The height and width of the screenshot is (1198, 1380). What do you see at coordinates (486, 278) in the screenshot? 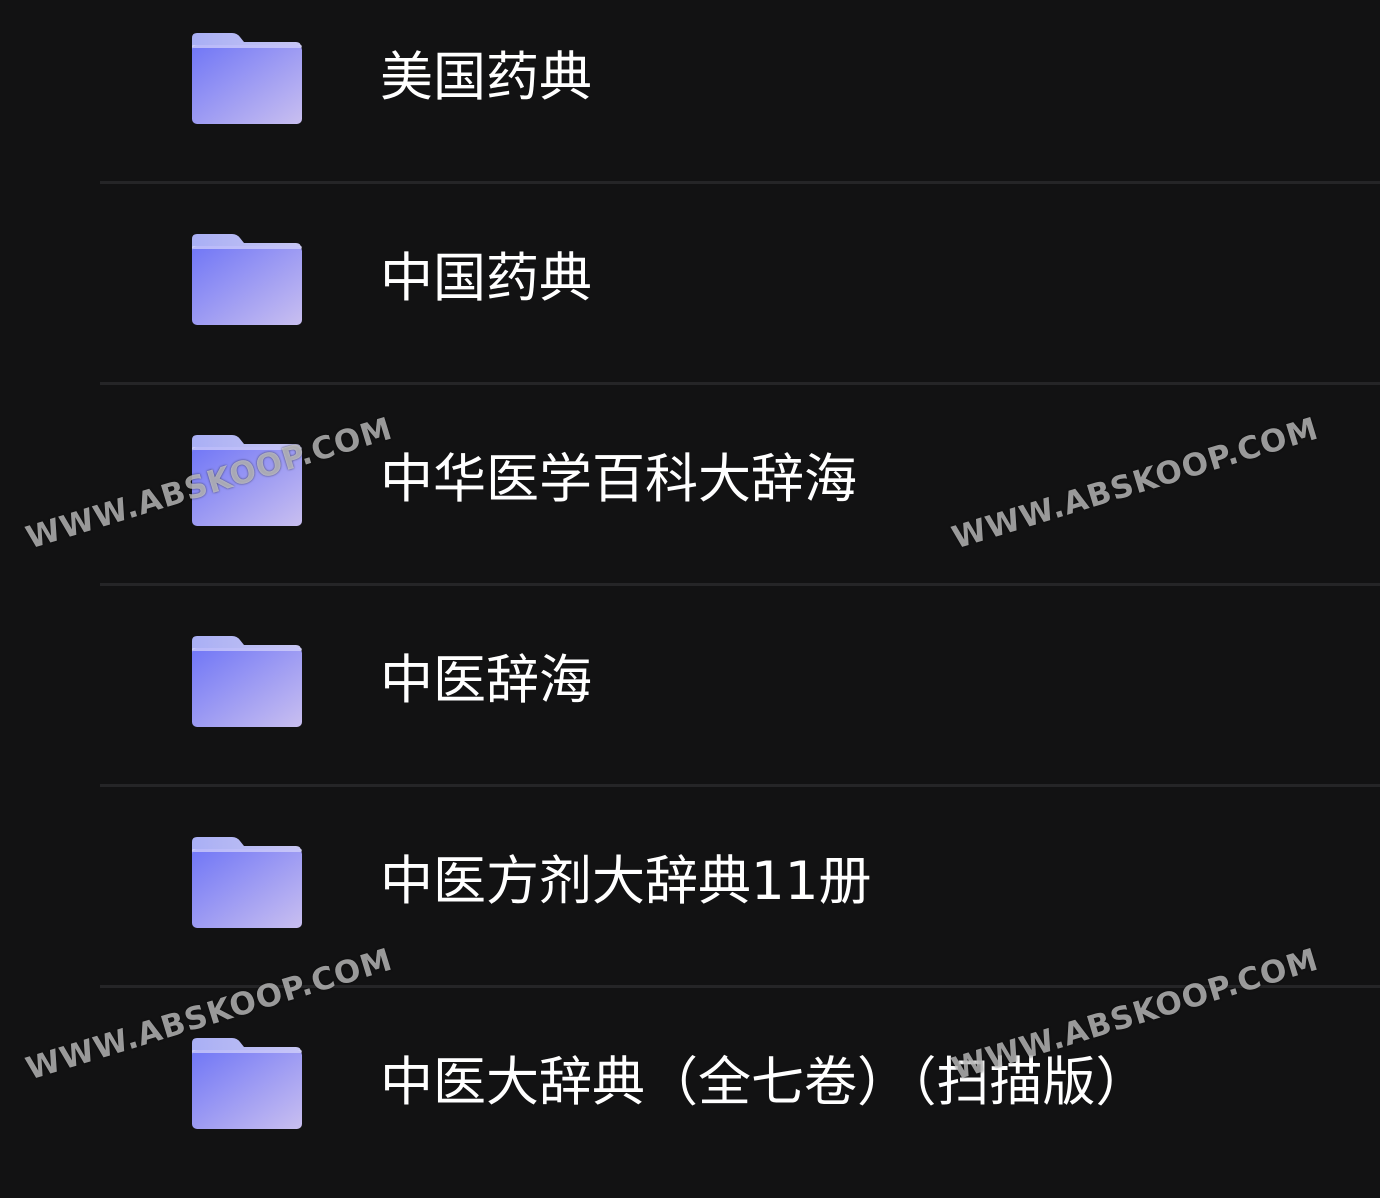
I see `folder-name: 中国药典` at bounding box center [486, 278].